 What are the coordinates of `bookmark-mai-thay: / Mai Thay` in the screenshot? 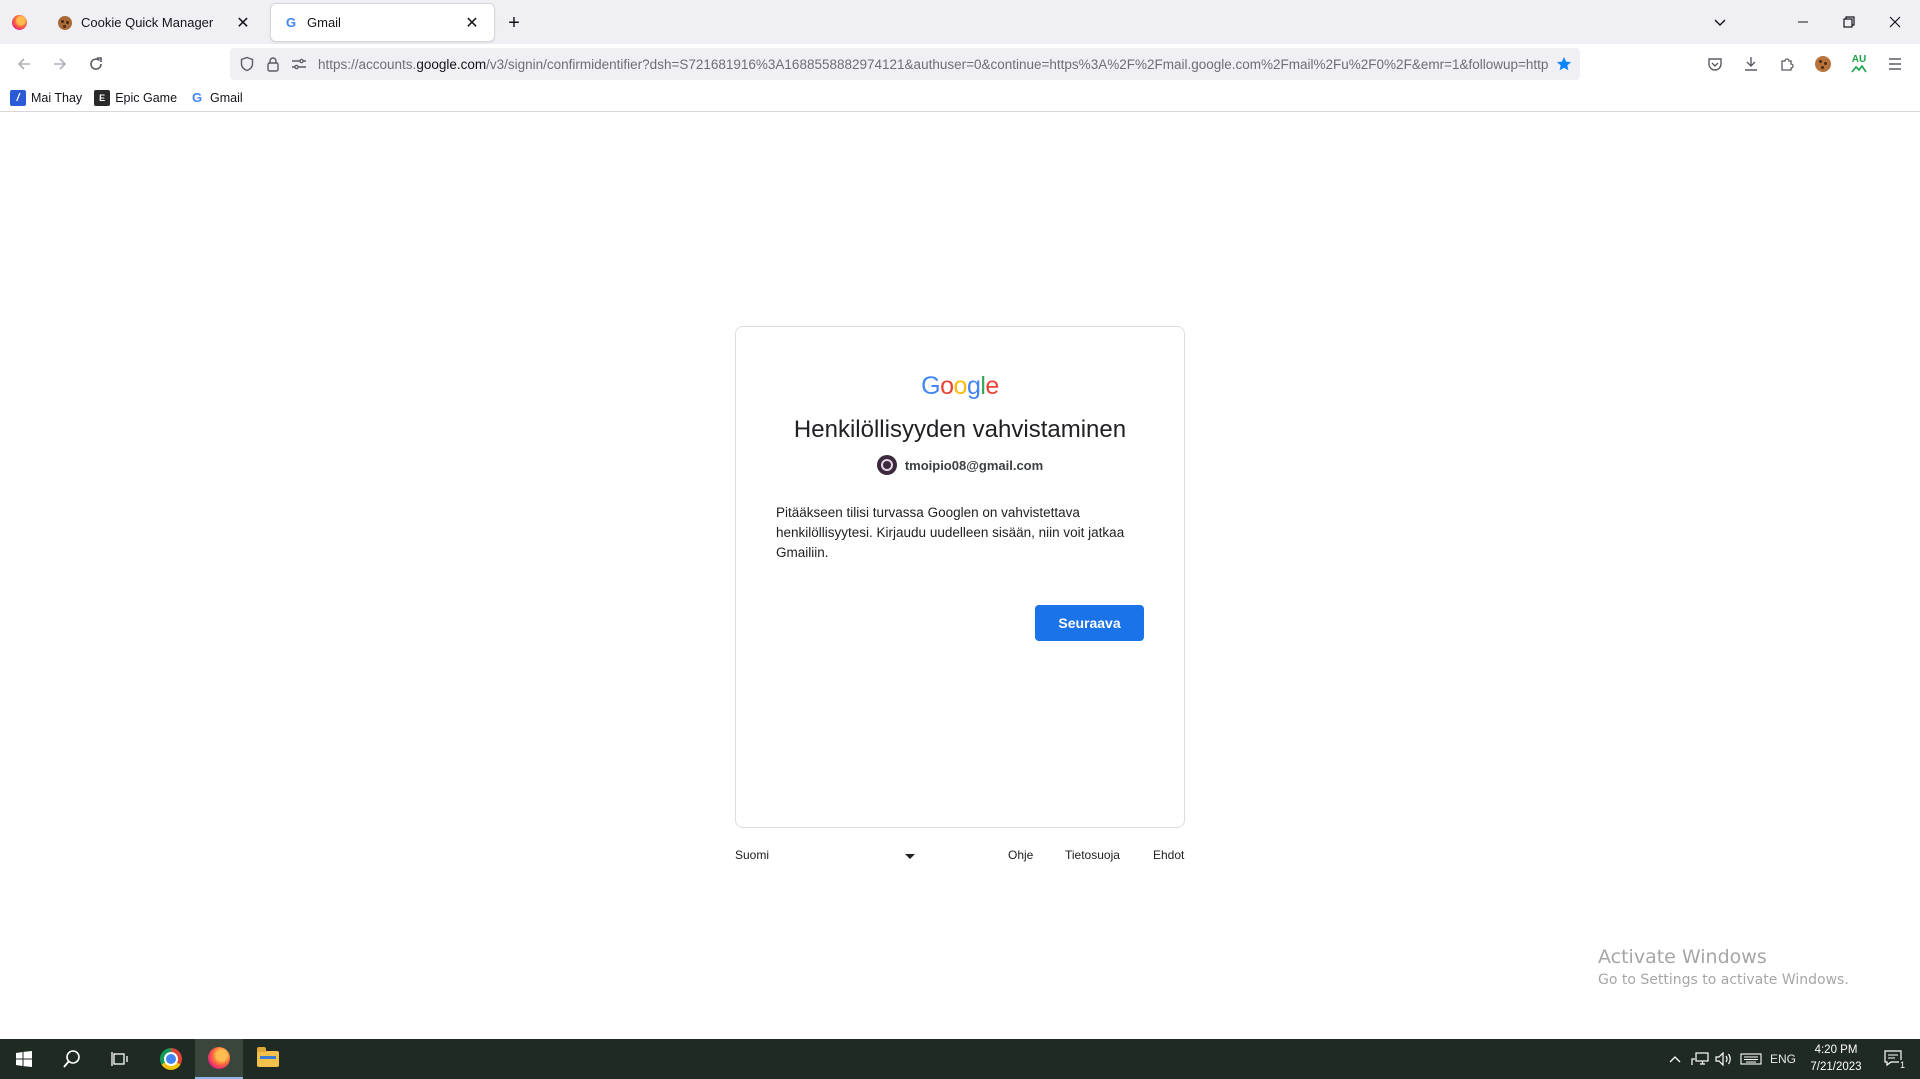 It's located at (46, 98).